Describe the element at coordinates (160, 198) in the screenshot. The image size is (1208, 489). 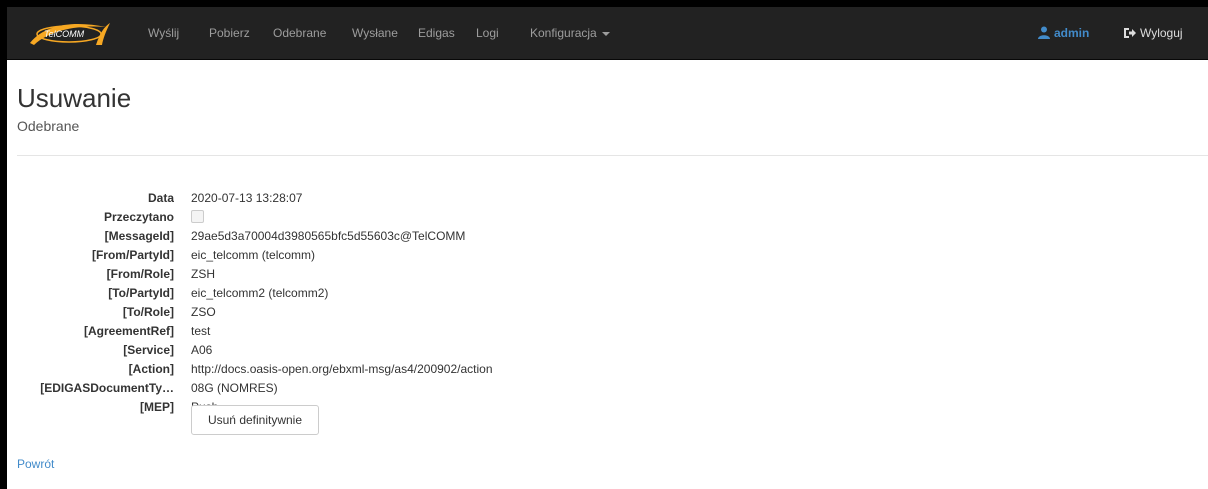
I see `detail-label: Data` at that location.